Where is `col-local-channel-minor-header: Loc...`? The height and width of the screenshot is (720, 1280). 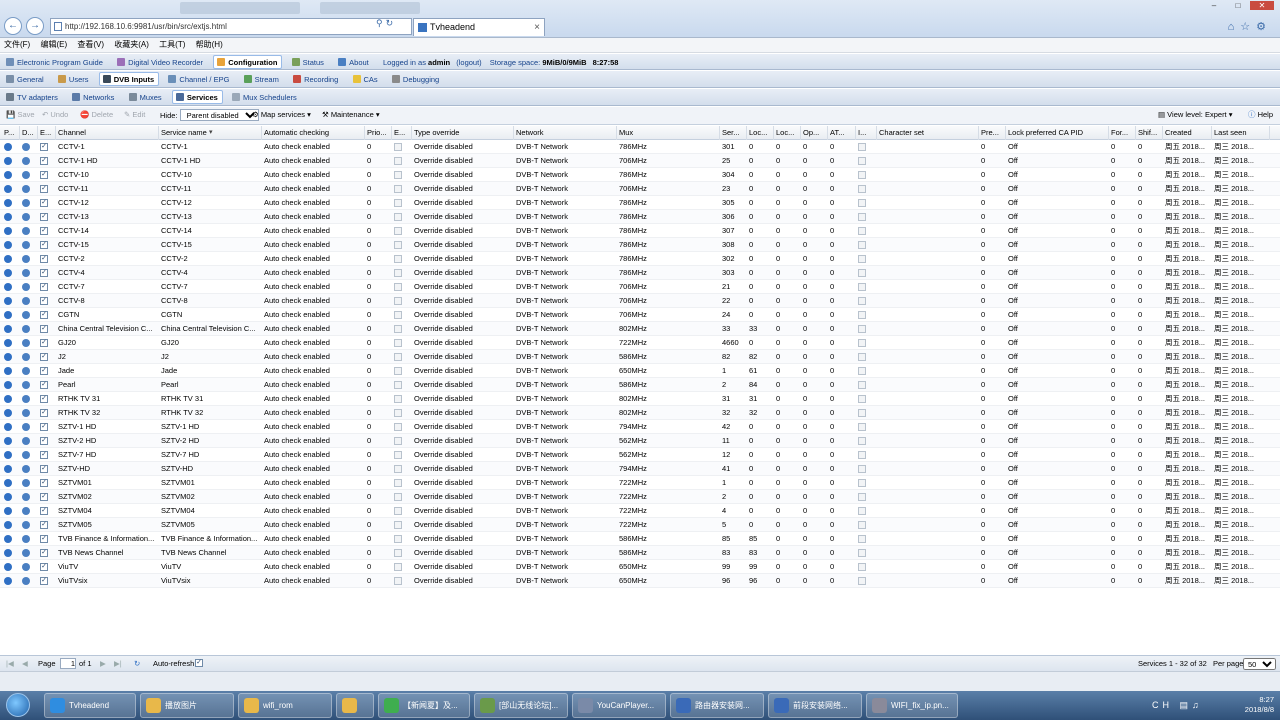
col-local-channel-minor-header: Loc... is located at coordinates (787, 133).